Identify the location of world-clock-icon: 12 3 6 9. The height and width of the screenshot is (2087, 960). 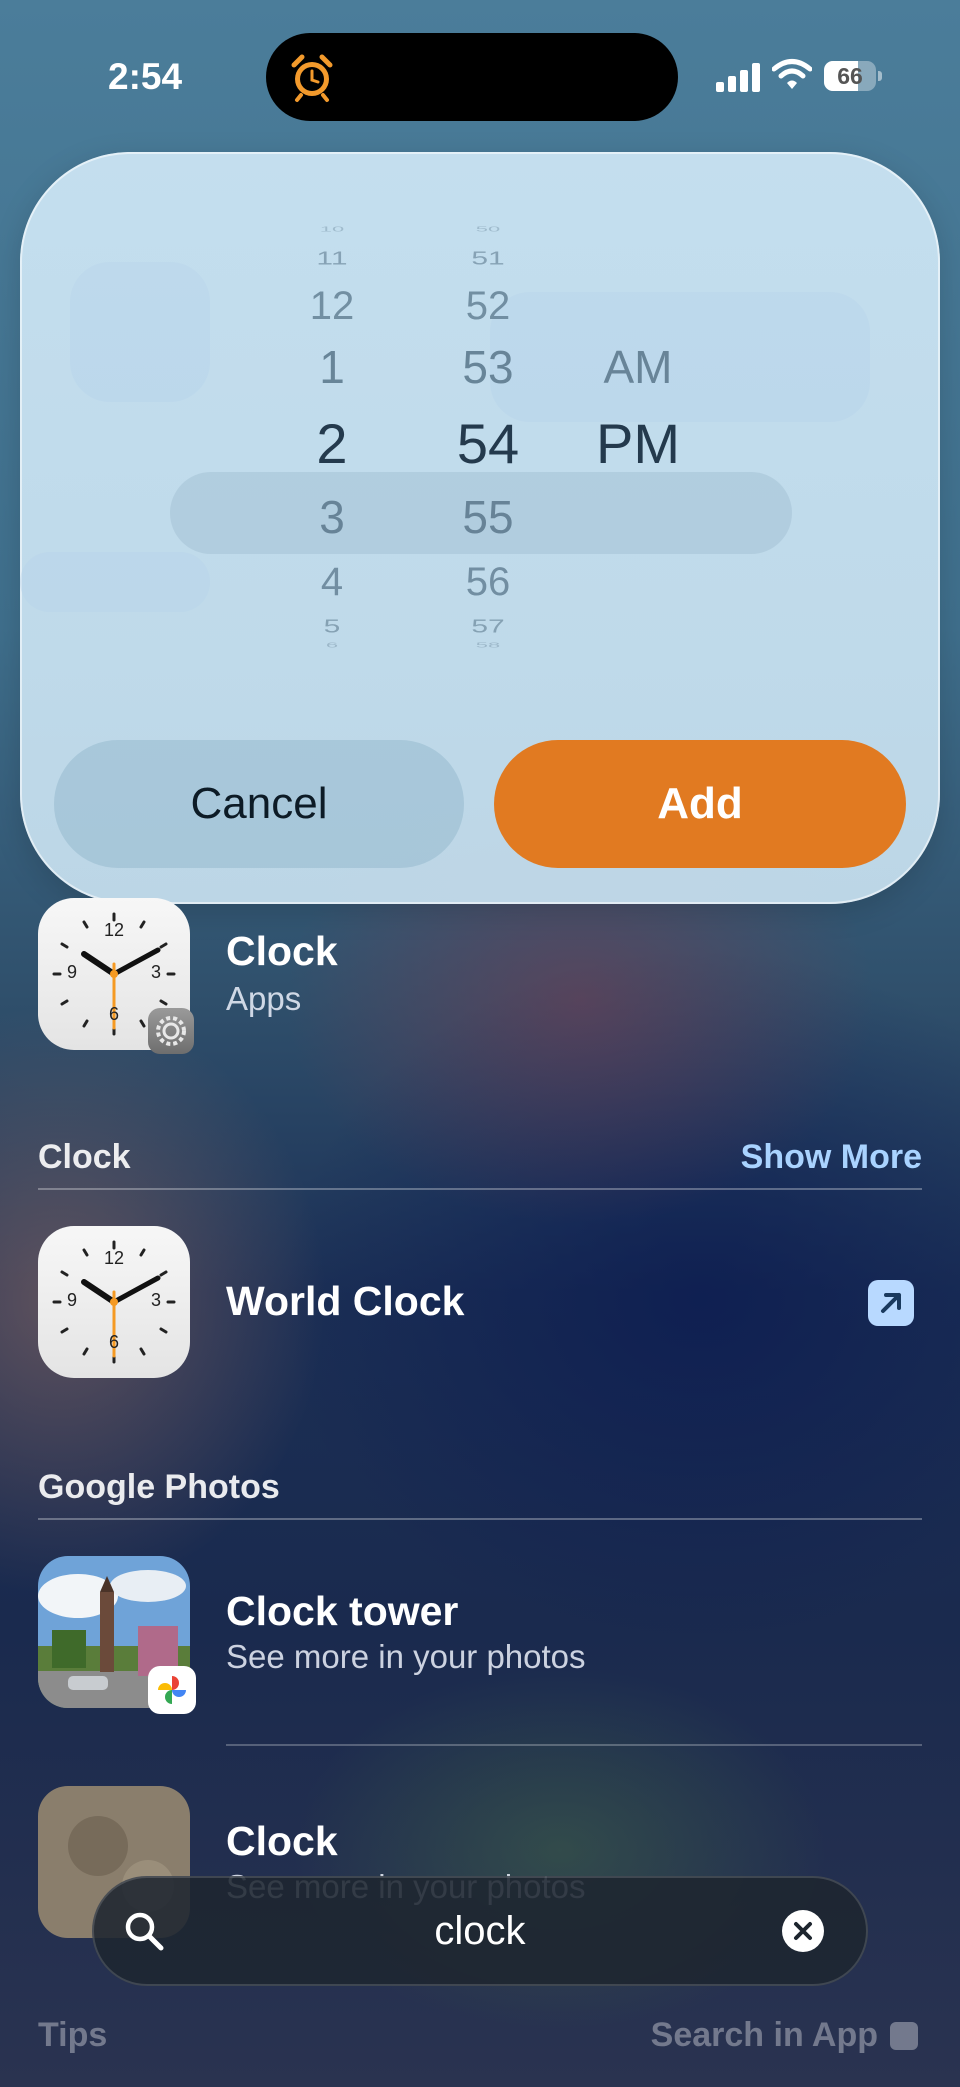
(114, 1302).